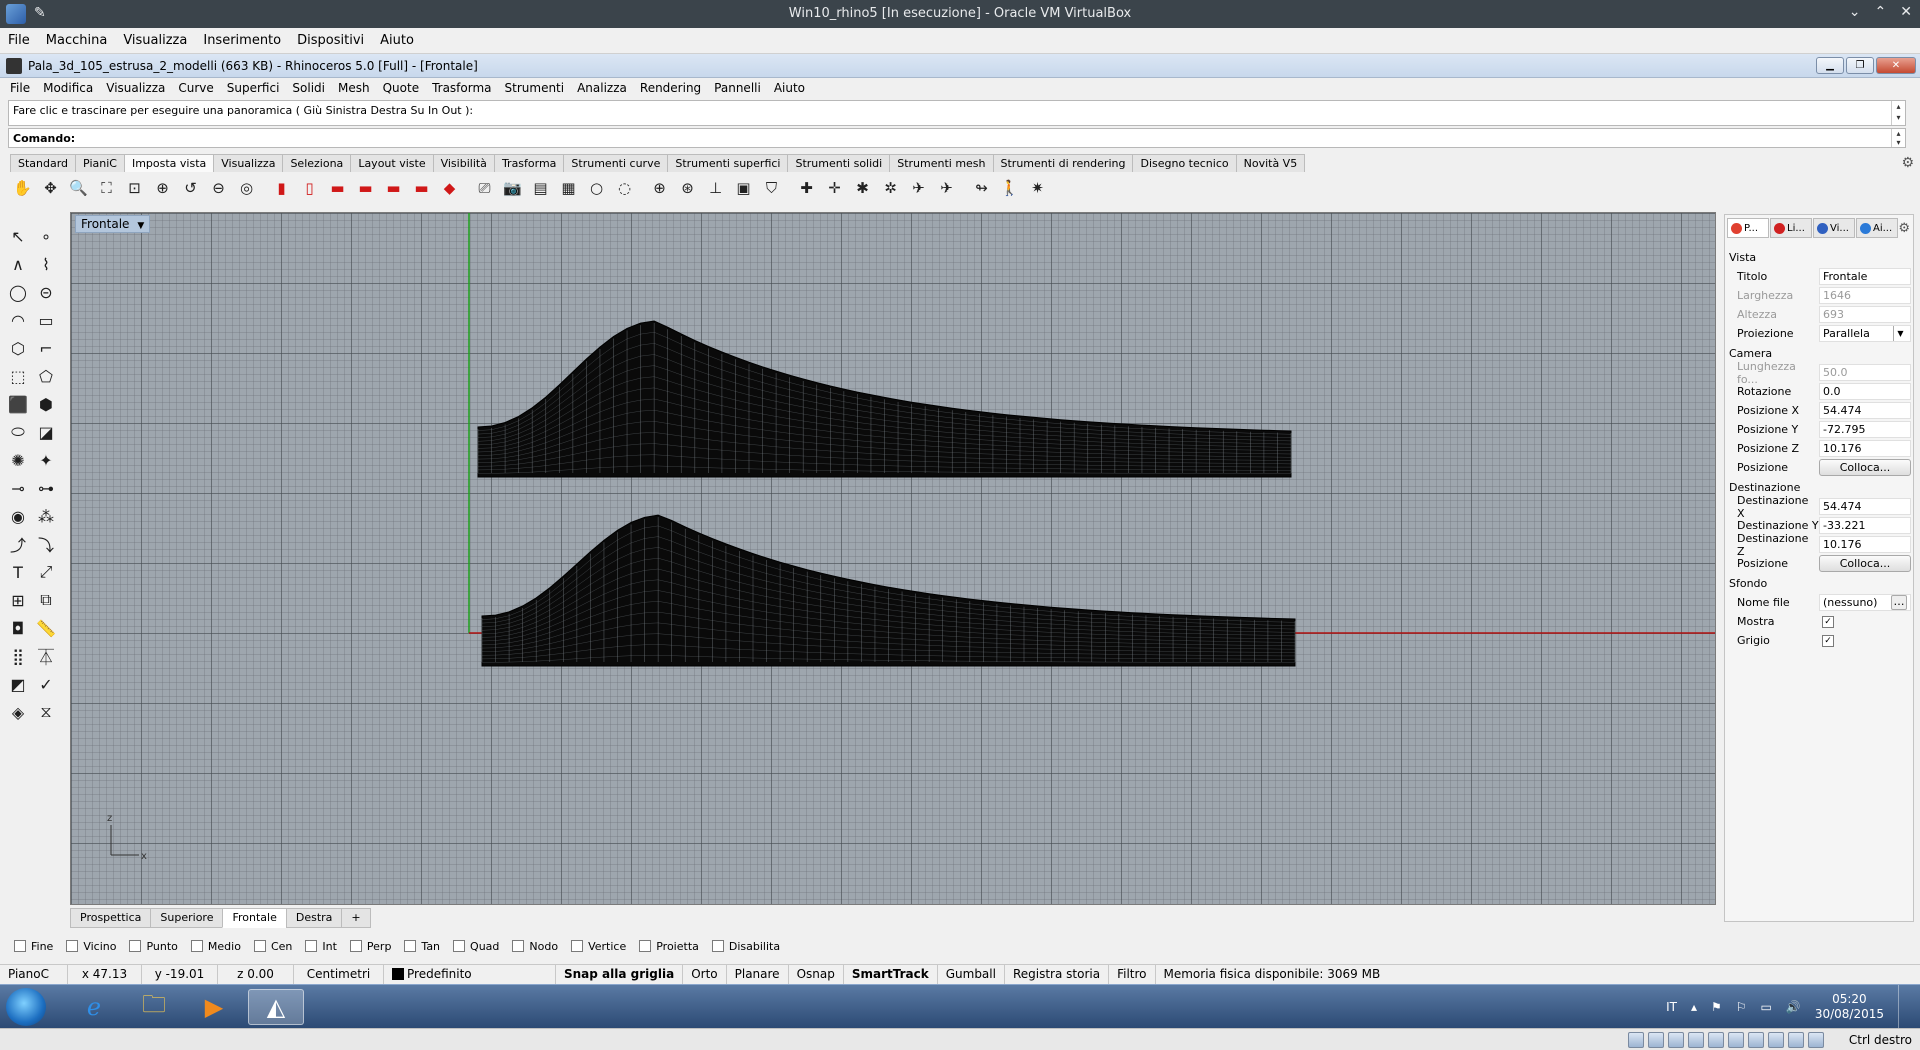  I want to click on target-icon: ⊕, so click(659, 188).